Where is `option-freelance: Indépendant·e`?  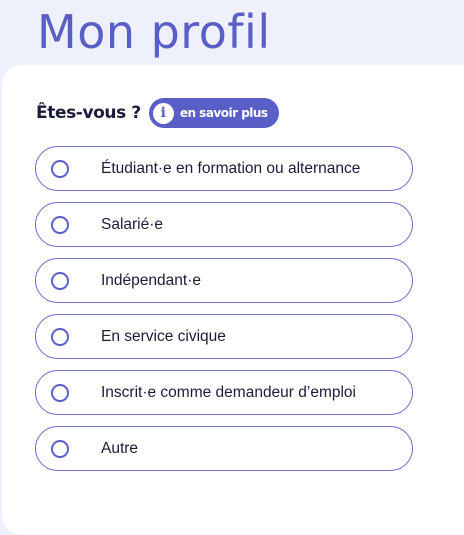 option-freelance: Indépendant·e is located at coordinates (224, 280).